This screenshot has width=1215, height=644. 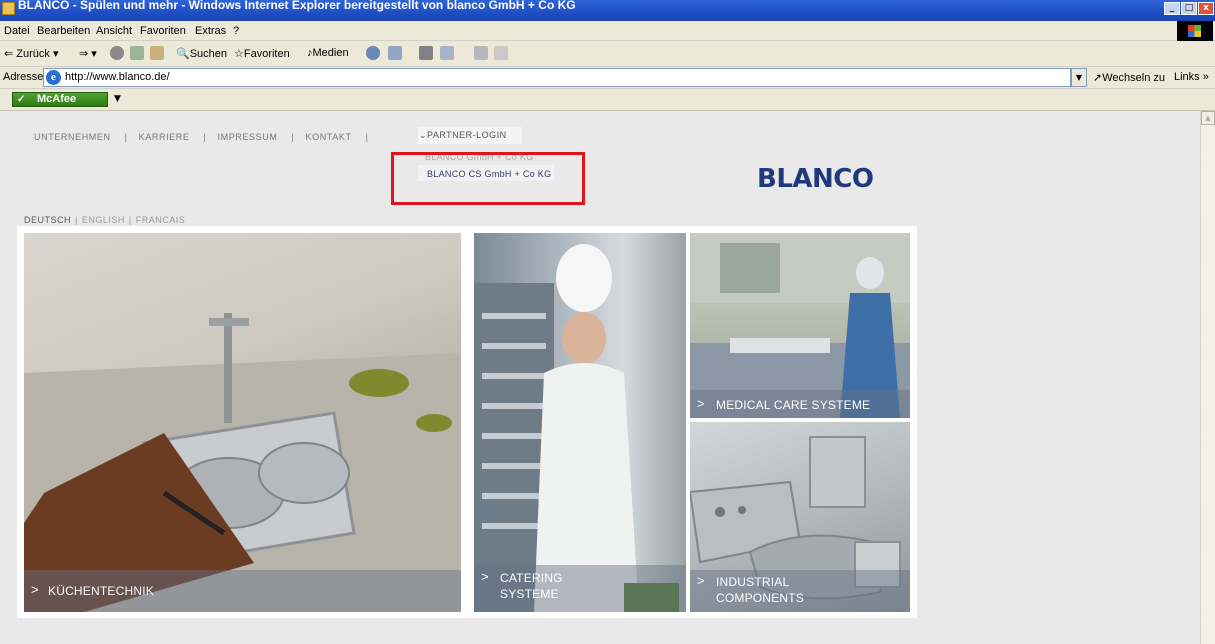 I want to click on mail-icon, so click(x=395, y=53).